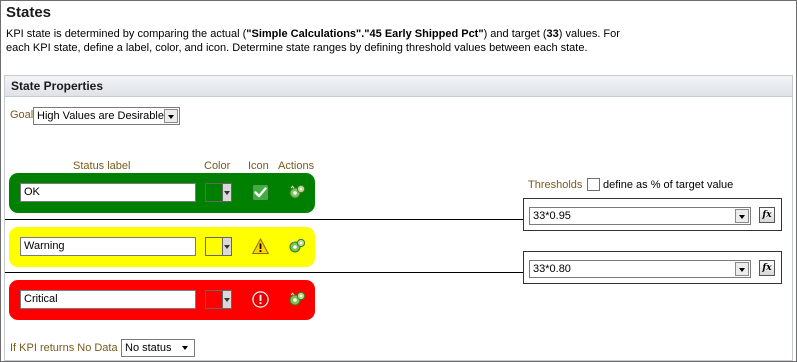 The image size is (797, 362). Describe the element at coordinates (260, 192) in the screenshot. I see `checkmark-icon` at that location.